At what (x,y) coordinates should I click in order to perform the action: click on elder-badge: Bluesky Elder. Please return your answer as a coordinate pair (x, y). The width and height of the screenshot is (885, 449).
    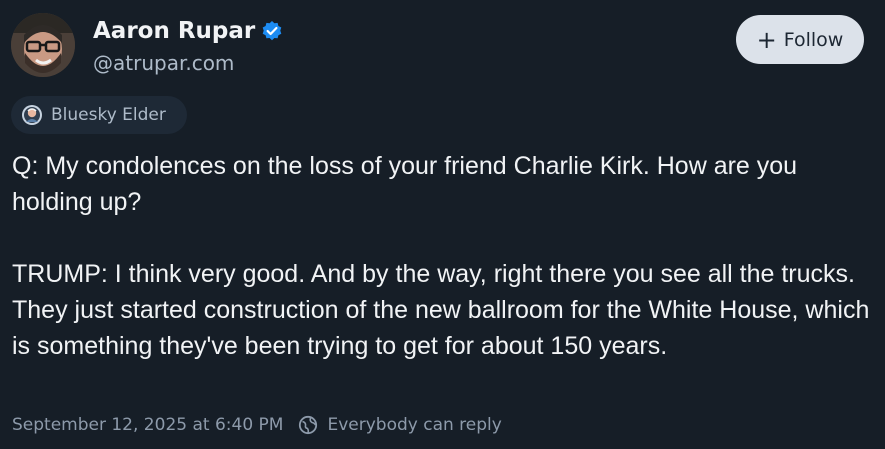
    Looking at the image, I should click on (99, 115).